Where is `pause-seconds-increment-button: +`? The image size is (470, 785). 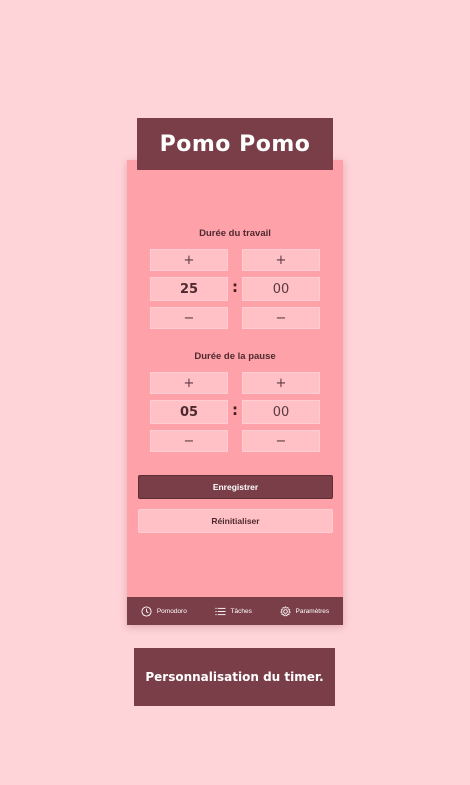 pause-seconds-increment-button: + is located at coordinates (281, 383).